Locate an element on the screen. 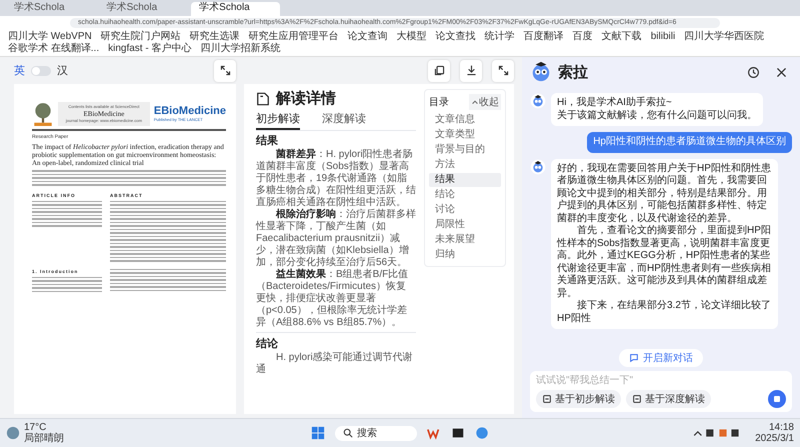 Image resolution: width=800 pixels, height=447 pixels. panel-title: 解读详情 is located at coordinates (306, 98).